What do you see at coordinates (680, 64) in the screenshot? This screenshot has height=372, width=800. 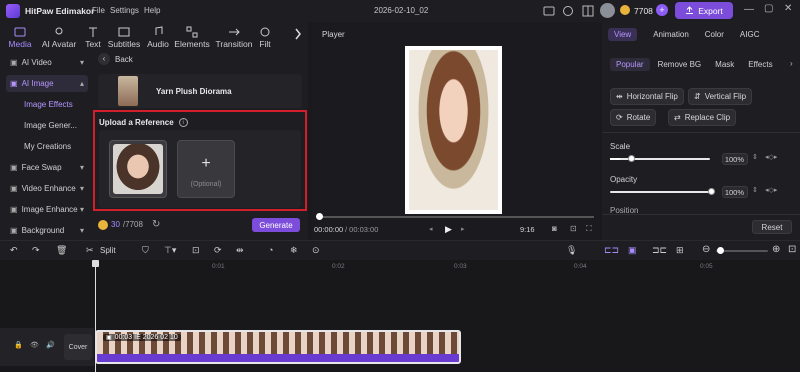 I see `subtab-remove-bg: Remove BG` at bounding box center [680, 64].